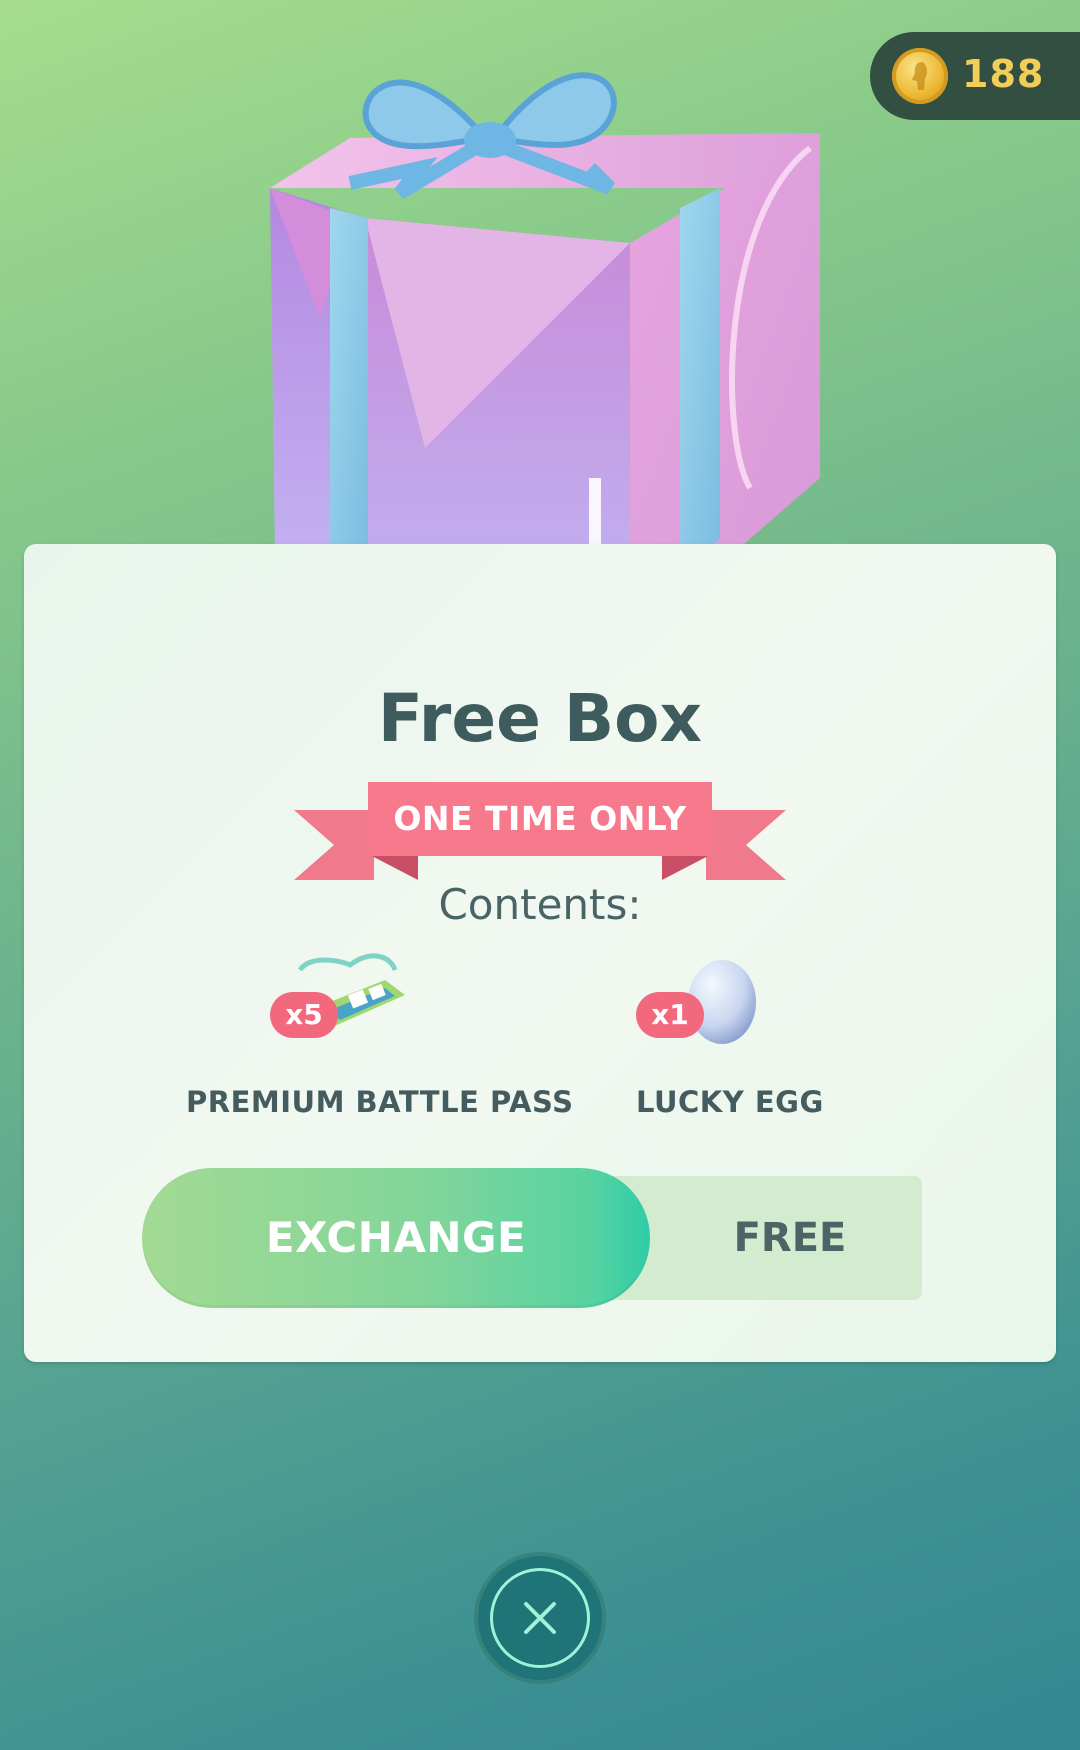  What do you see at coordinates (735, 1040) in the screenshot?
I see `content-item-lucky-egg: x1 LUCKY EGG` at bounding box center [735, 1040].